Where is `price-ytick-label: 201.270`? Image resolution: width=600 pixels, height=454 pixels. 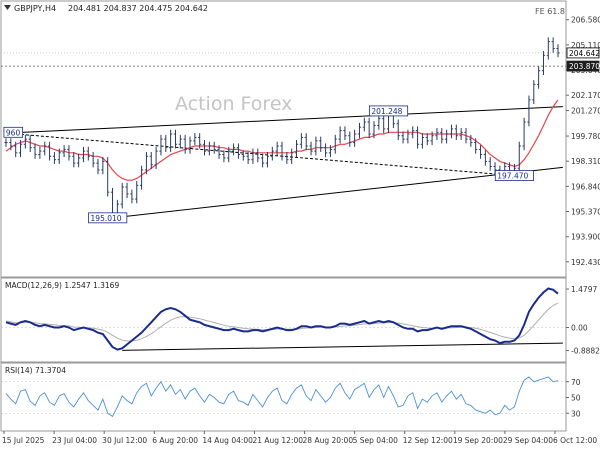
price-ytick-label: 201.270 is located at coordinates (585, 111).